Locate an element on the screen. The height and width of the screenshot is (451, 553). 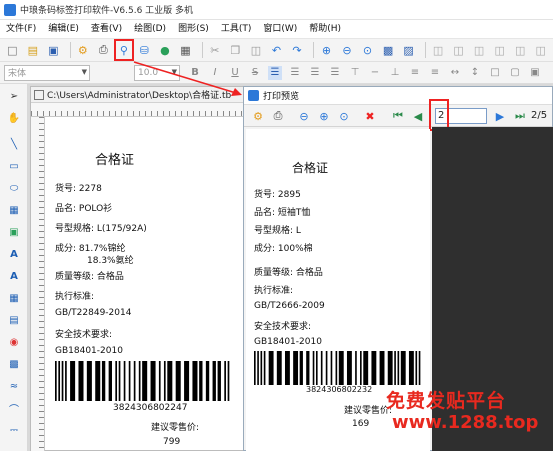
bold-icon: B is located at coordinates (195, 73).